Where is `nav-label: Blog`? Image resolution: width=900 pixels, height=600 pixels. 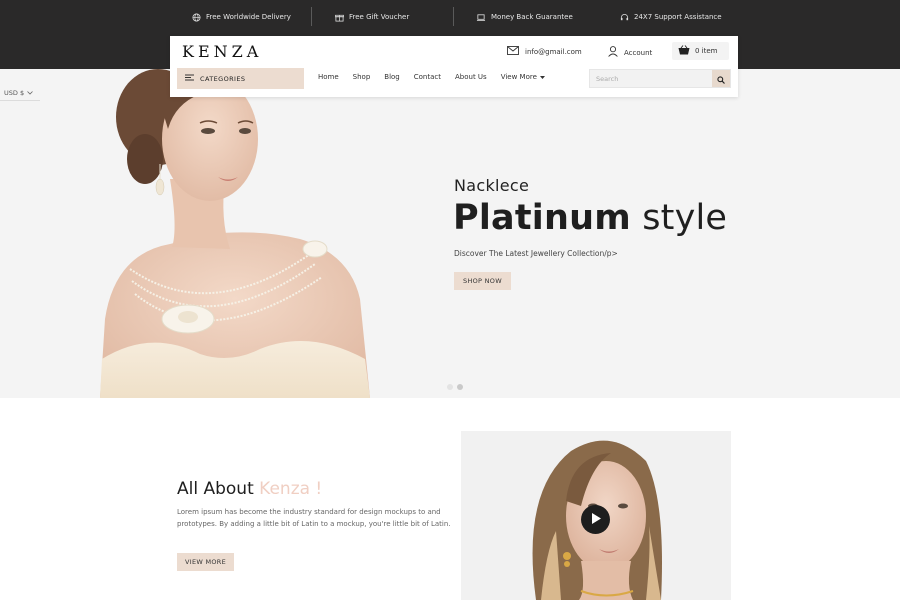 nav-label: Blog is located at coordinates (392, 77).